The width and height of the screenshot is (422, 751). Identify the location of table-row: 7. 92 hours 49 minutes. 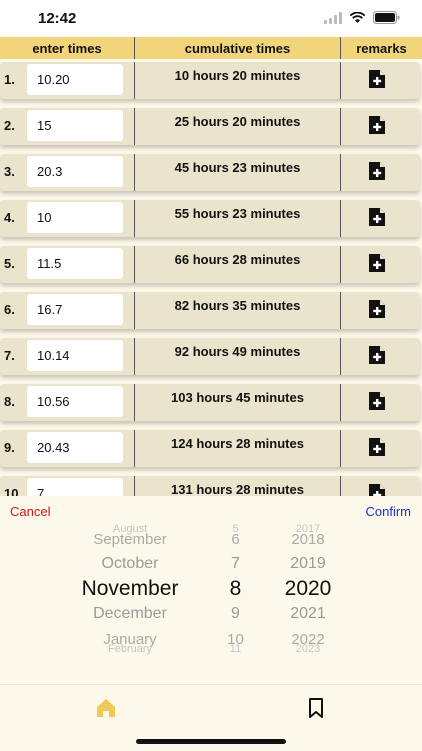
(211, 355).